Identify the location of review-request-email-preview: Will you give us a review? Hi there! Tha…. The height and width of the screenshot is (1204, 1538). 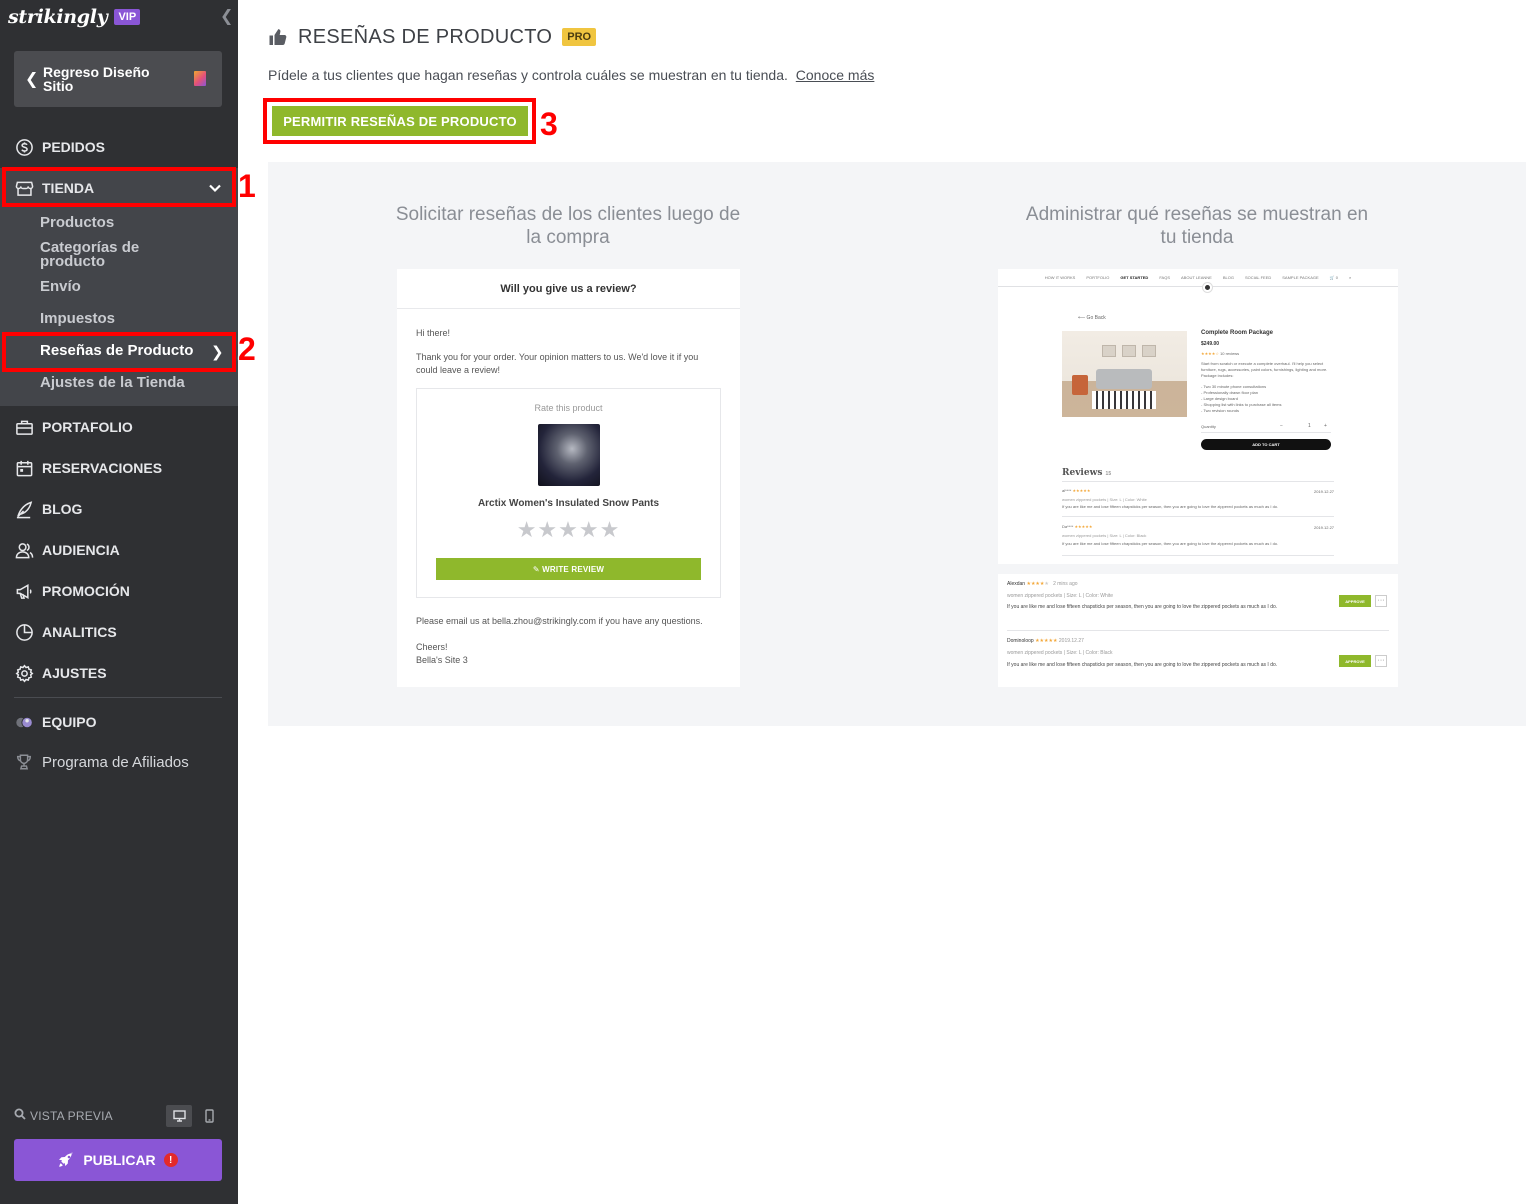
(568, 478).